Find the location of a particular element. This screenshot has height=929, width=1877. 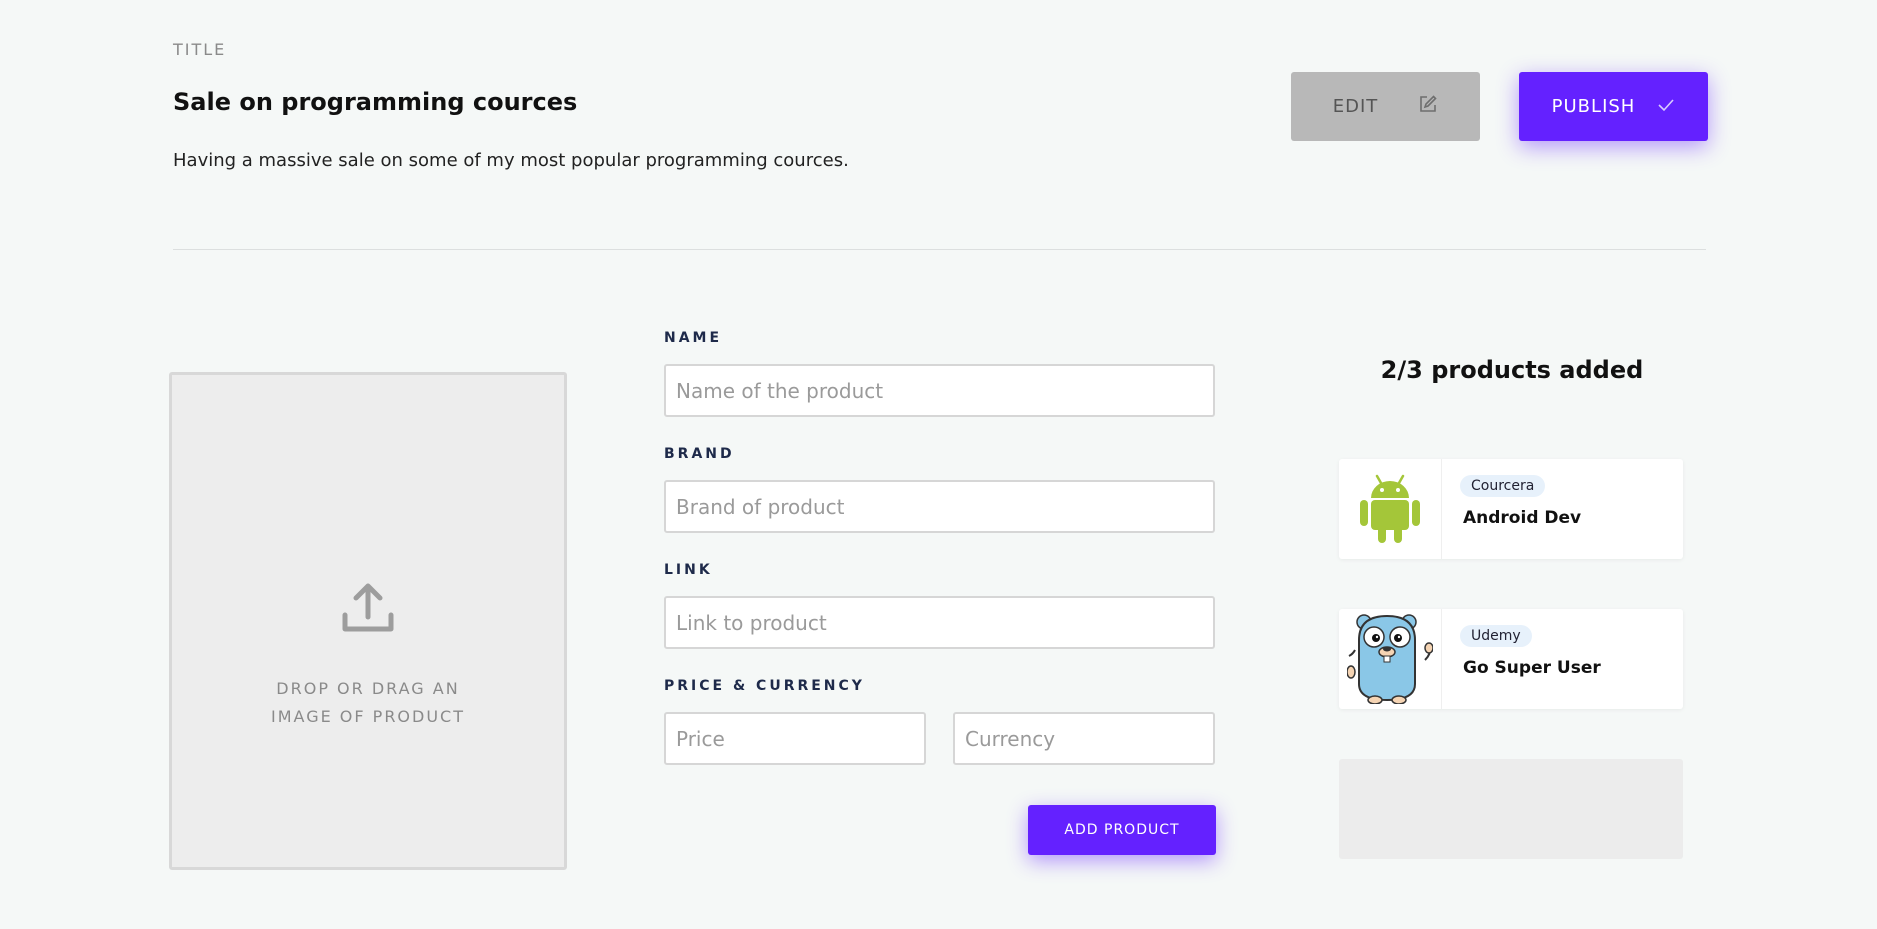

brand-label: BRAND is located at coordinates (699, 454).